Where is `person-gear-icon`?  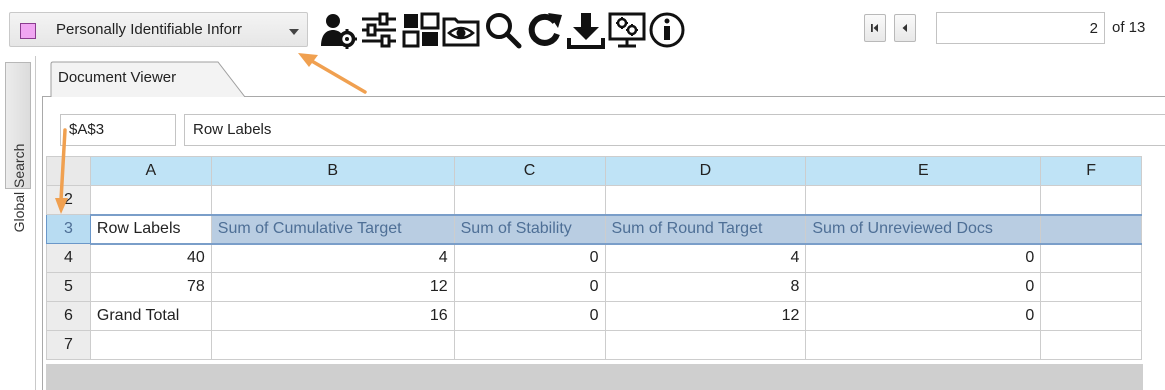
person-gear-icon is located at coordinates (338, 30).